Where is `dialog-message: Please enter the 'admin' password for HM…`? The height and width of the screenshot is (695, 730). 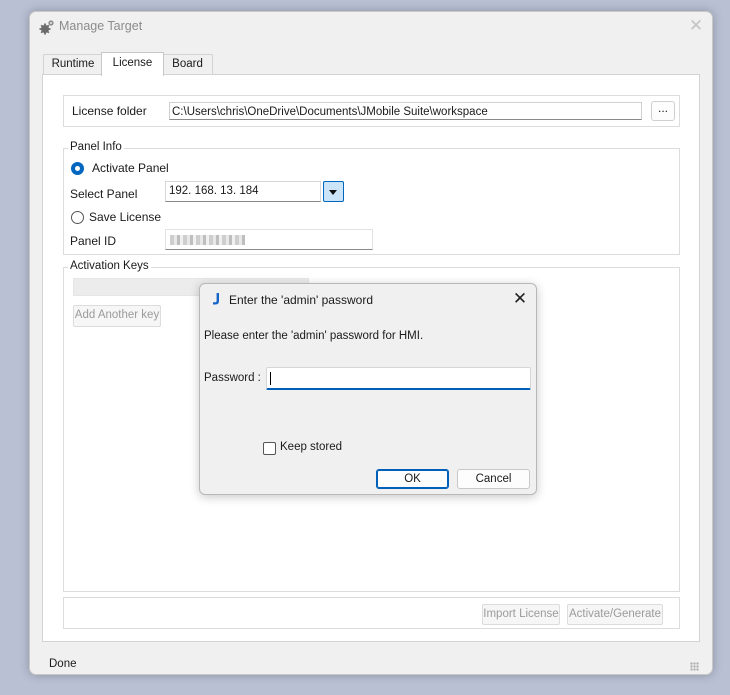 dialog-message: Please enter the 'admin' password for HM… is located at coordinates (314, 336).